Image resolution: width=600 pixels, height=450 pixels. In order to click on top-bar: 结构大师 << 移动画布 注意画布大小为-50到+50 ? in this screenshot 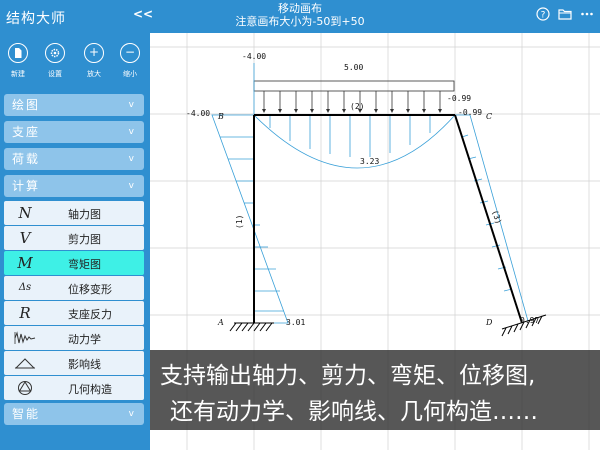, I will do `click(300, 16)`.